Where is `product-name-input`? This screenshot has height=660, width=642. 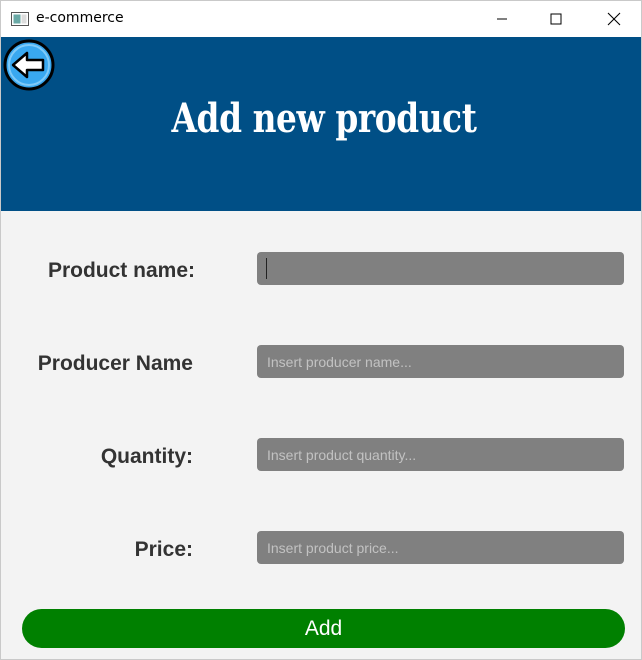
product-name-input is located at coordinates (440, 268).